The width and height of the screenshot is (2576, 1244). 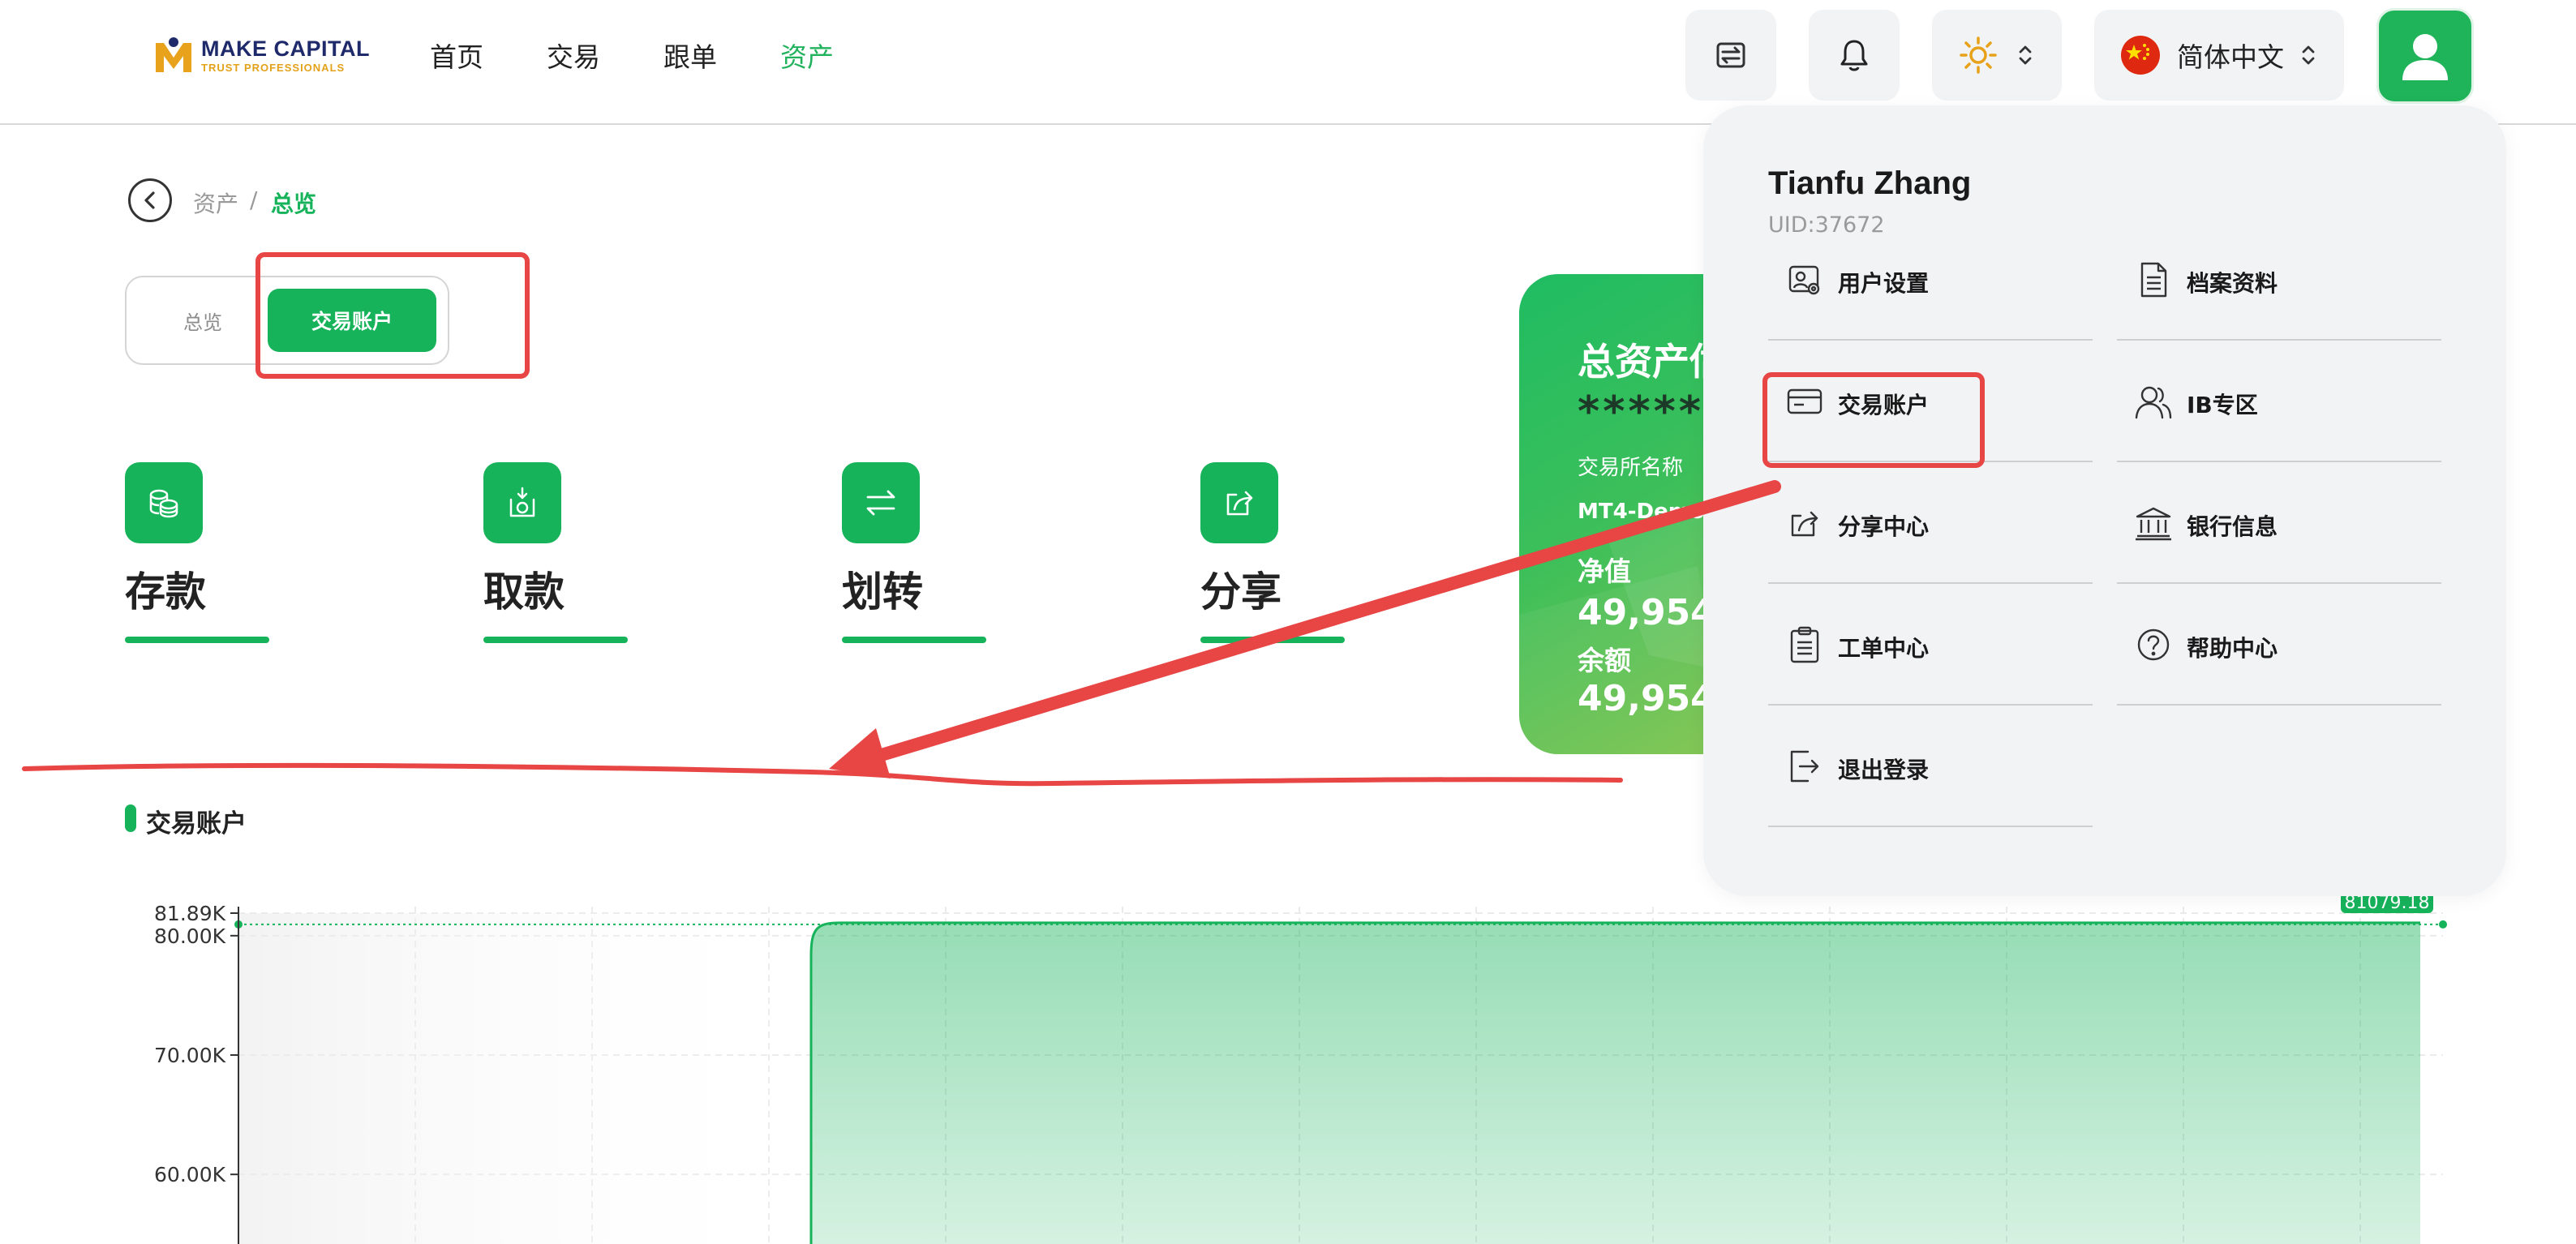 I want to click on section-title-marker, so click(x=130, y=818).